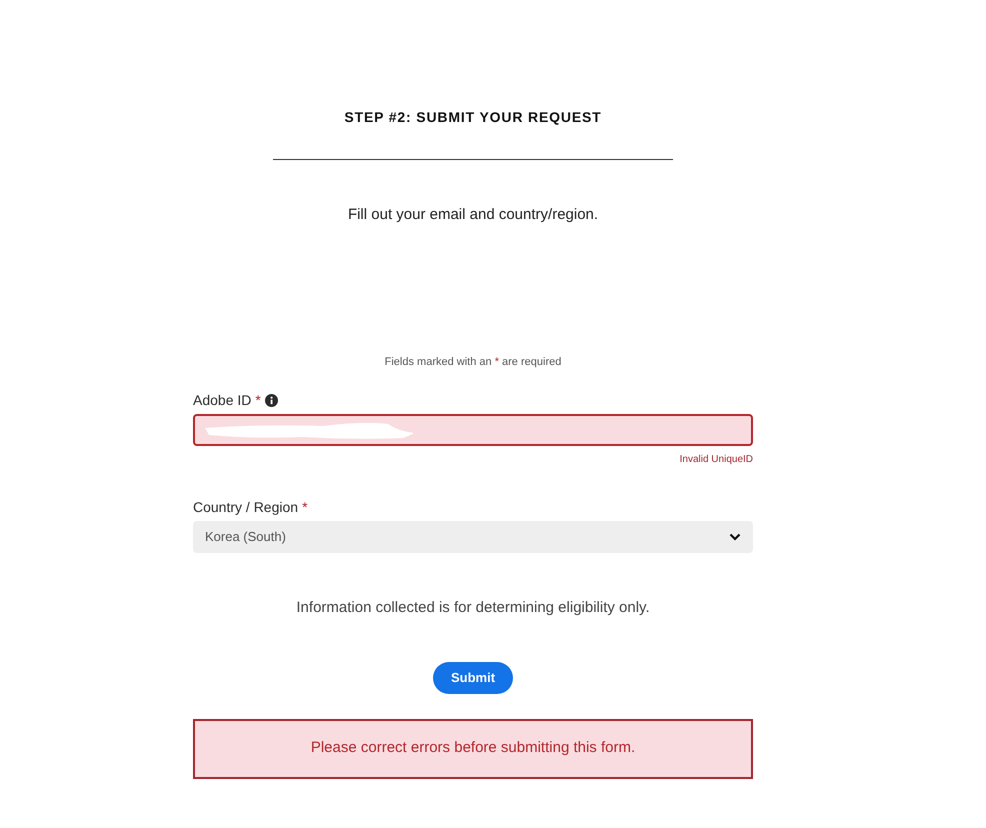 This screenshot has width=986, height=828. I want to click on submit-button: Submit, so click(473, 678).